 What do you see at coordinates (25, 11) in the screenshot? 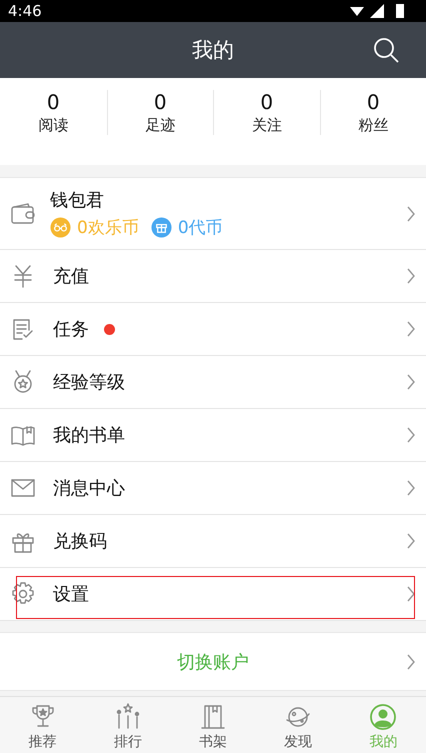
I see `status-time: 4:46` at bounding box center [25, 11].